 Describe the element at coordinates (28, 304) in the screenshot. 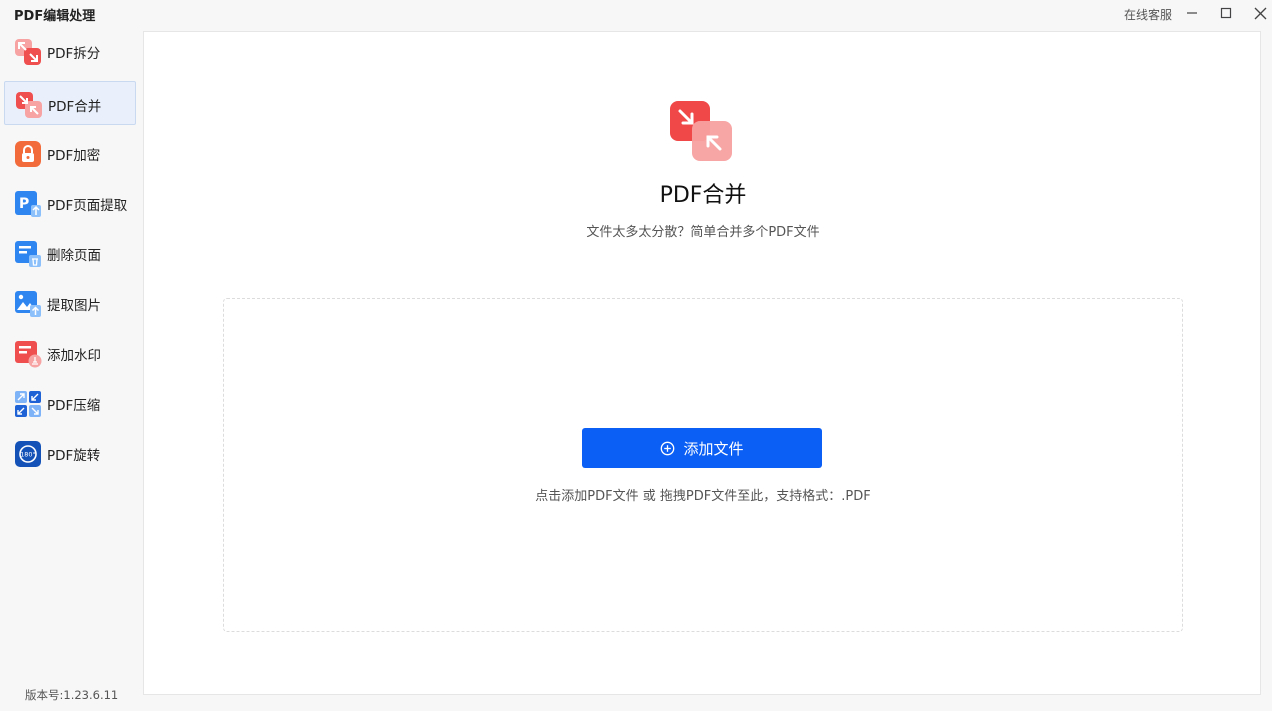

I see `extract-image-icon` at that location.